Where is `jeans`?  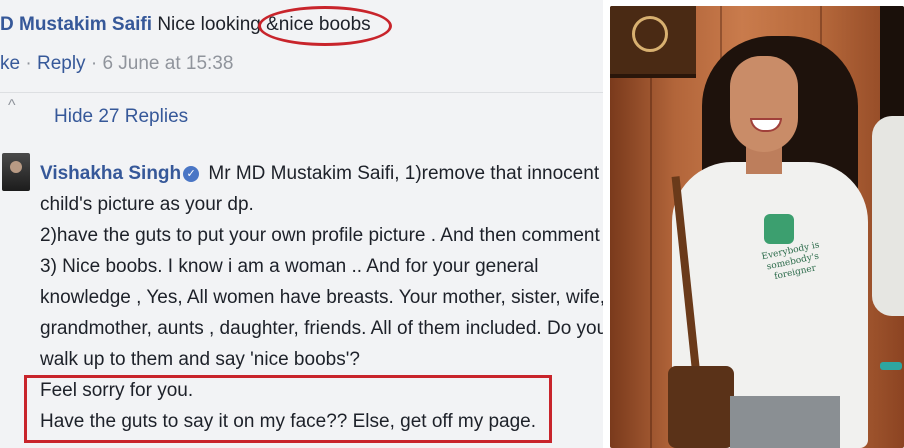
jeans is located at coordinates (785, 422).